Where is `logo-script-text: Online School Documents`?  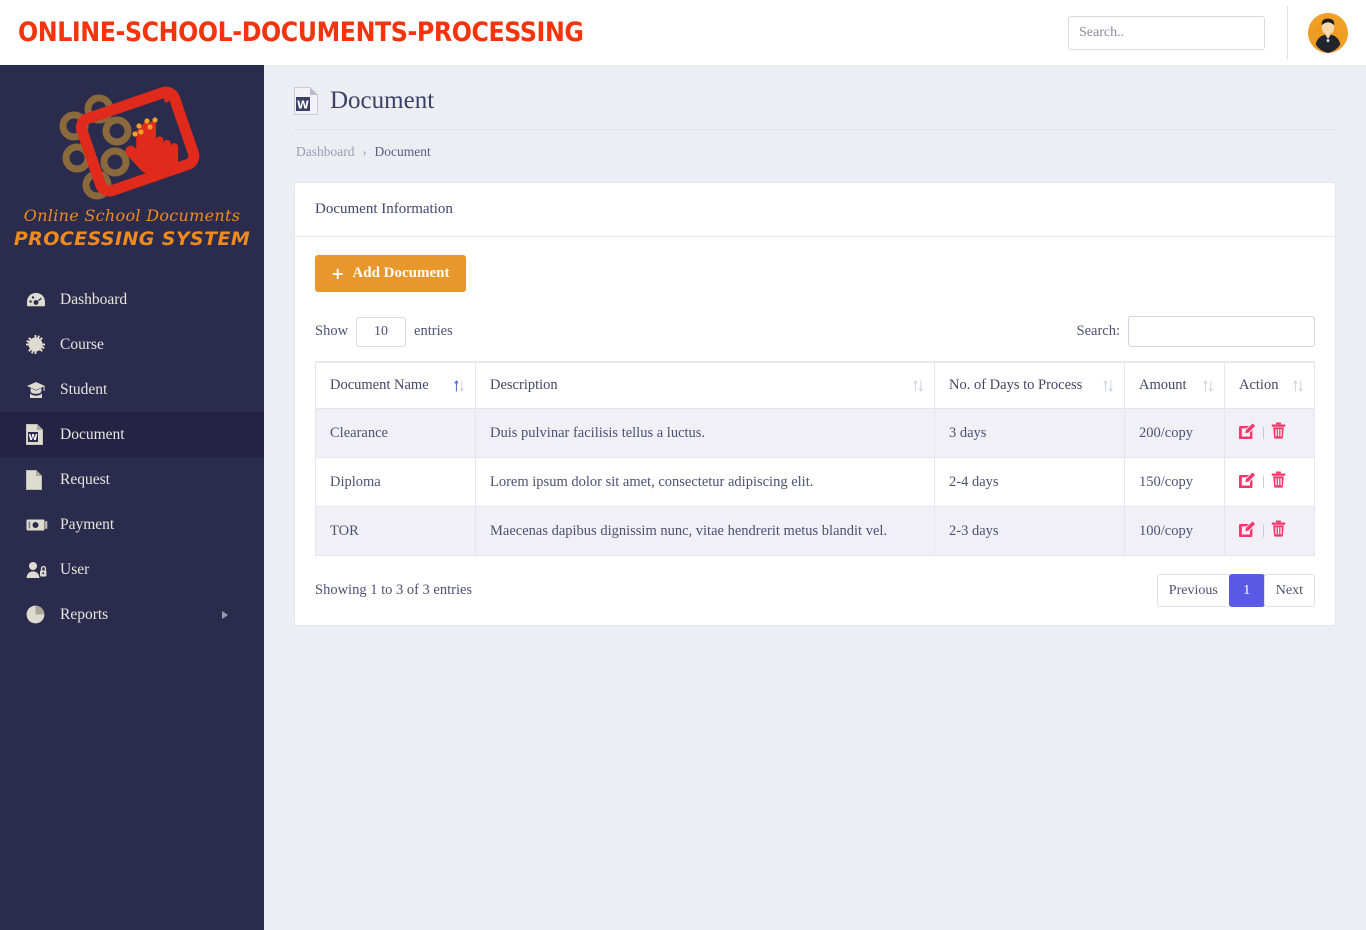
logo-script-text: Online School Documents is located at coordinates (132, 215).